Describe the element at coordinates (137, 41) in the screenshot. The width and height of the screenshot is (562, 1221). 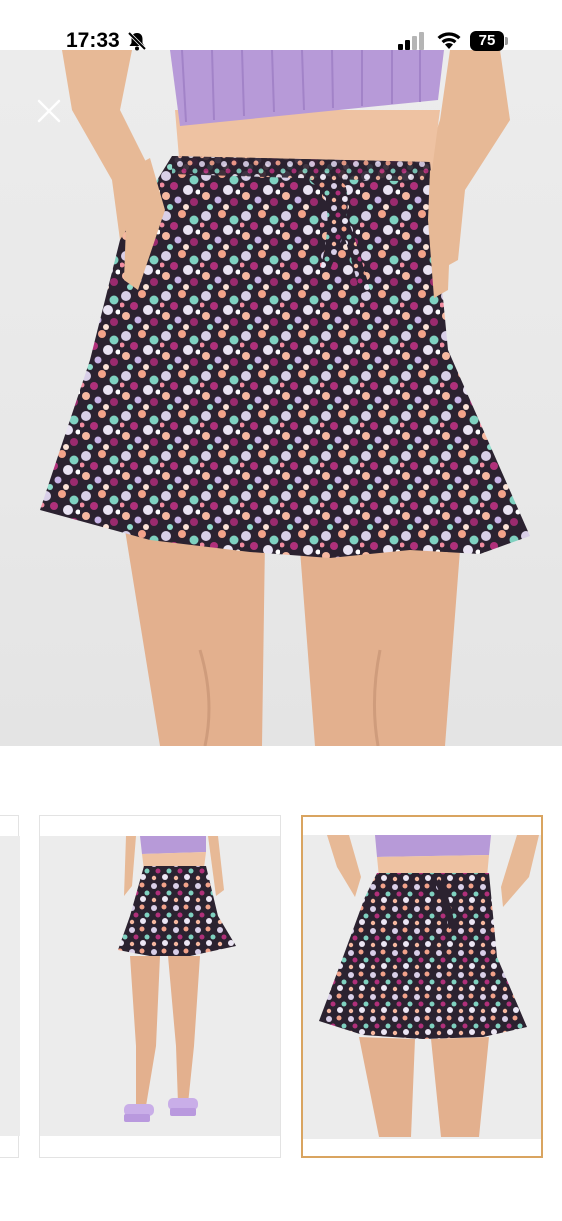
I see `bell-slash-icon` at that location.